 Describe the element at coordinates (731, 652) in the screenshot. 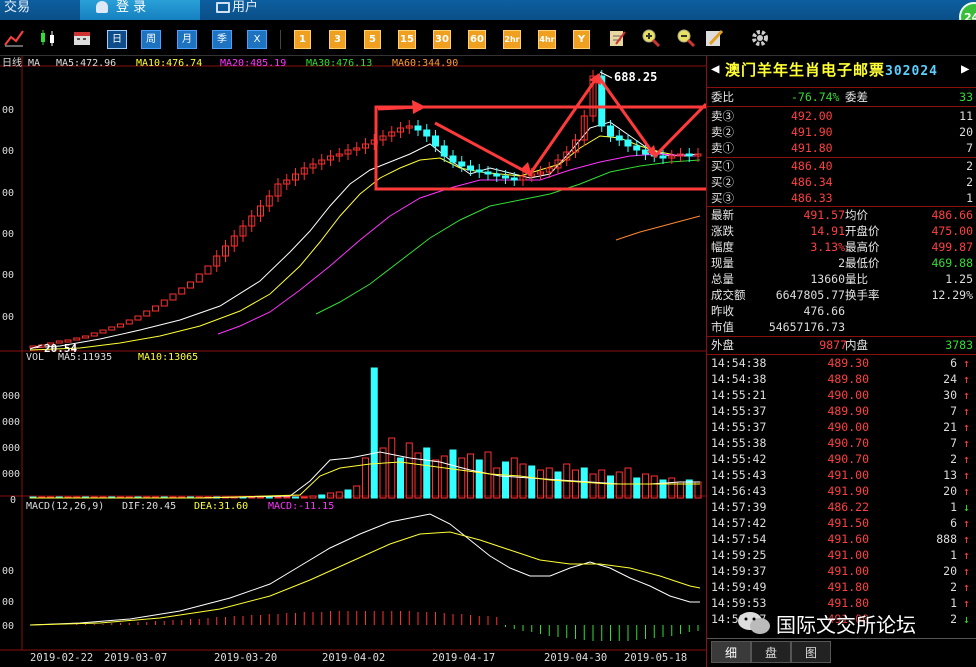

I see `tab-detail: 细` at that location.